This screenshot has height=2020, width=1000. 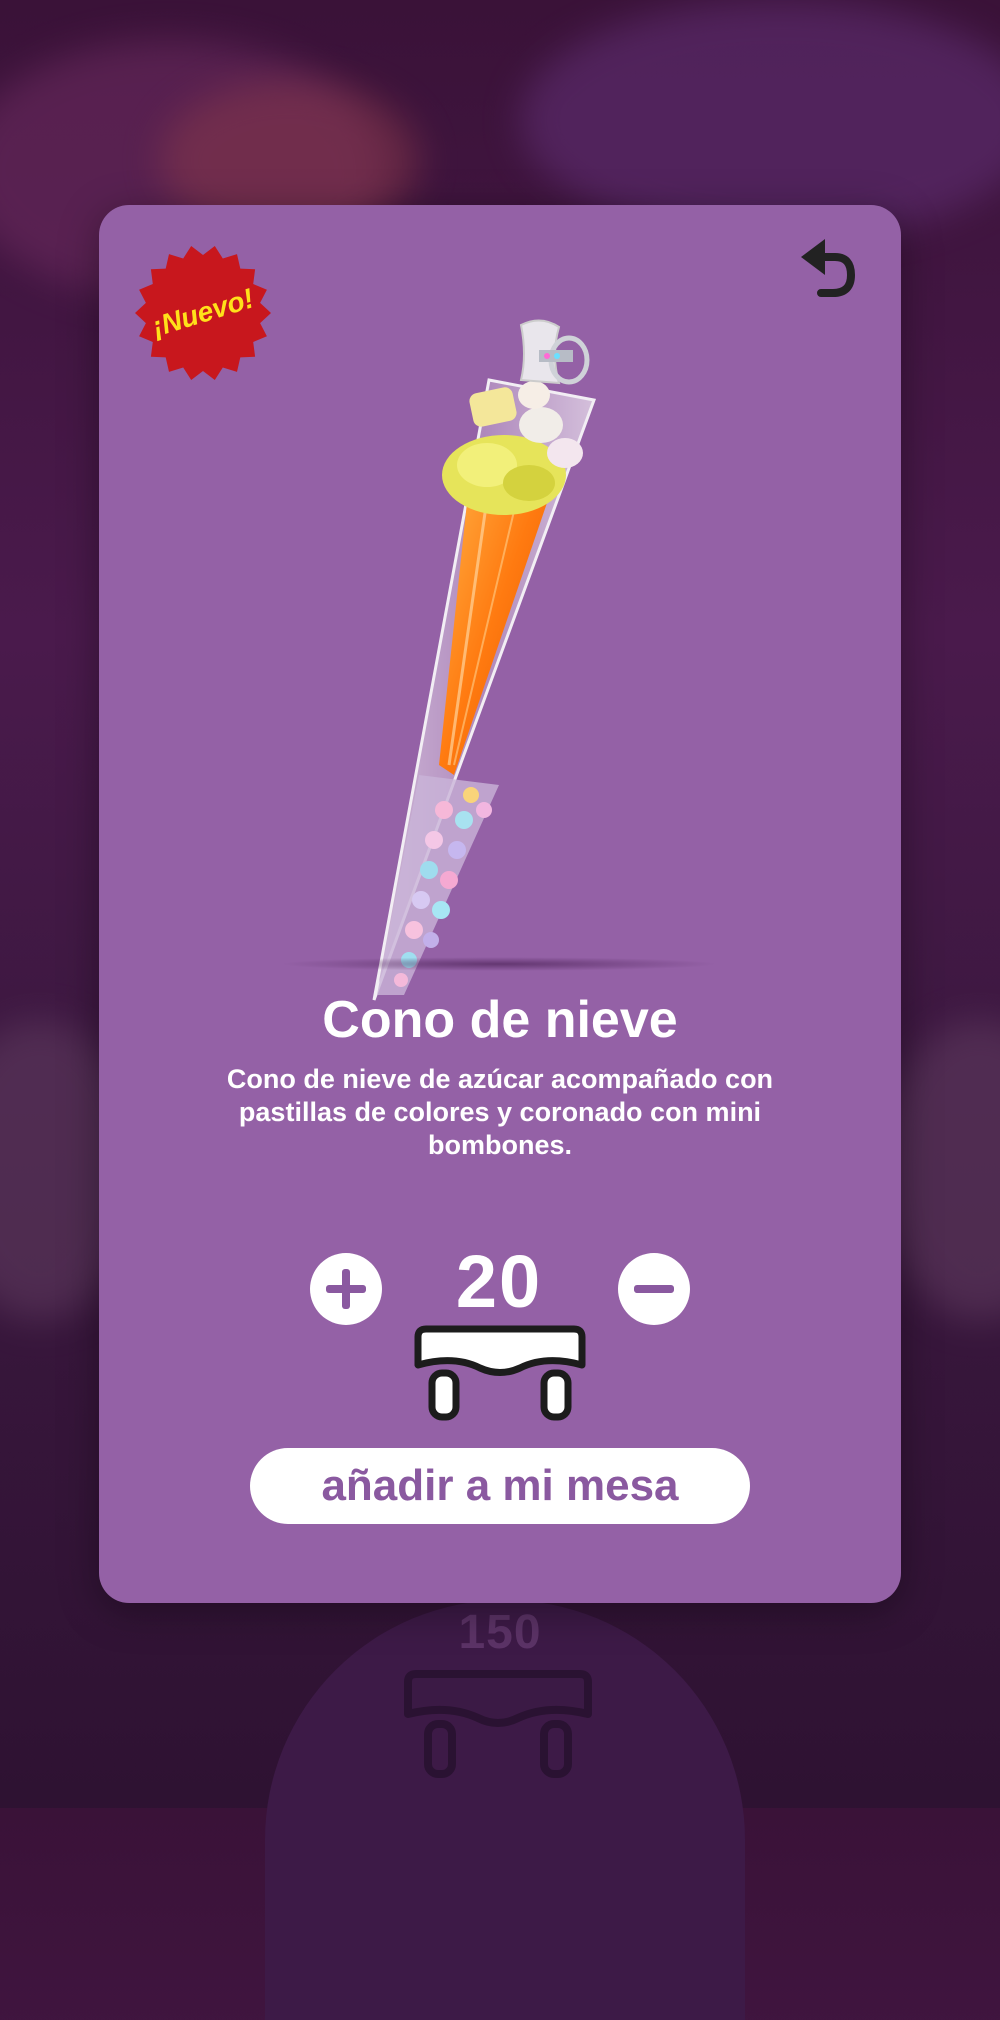 I want to click on background-dome, so click(x=505, y=1810).